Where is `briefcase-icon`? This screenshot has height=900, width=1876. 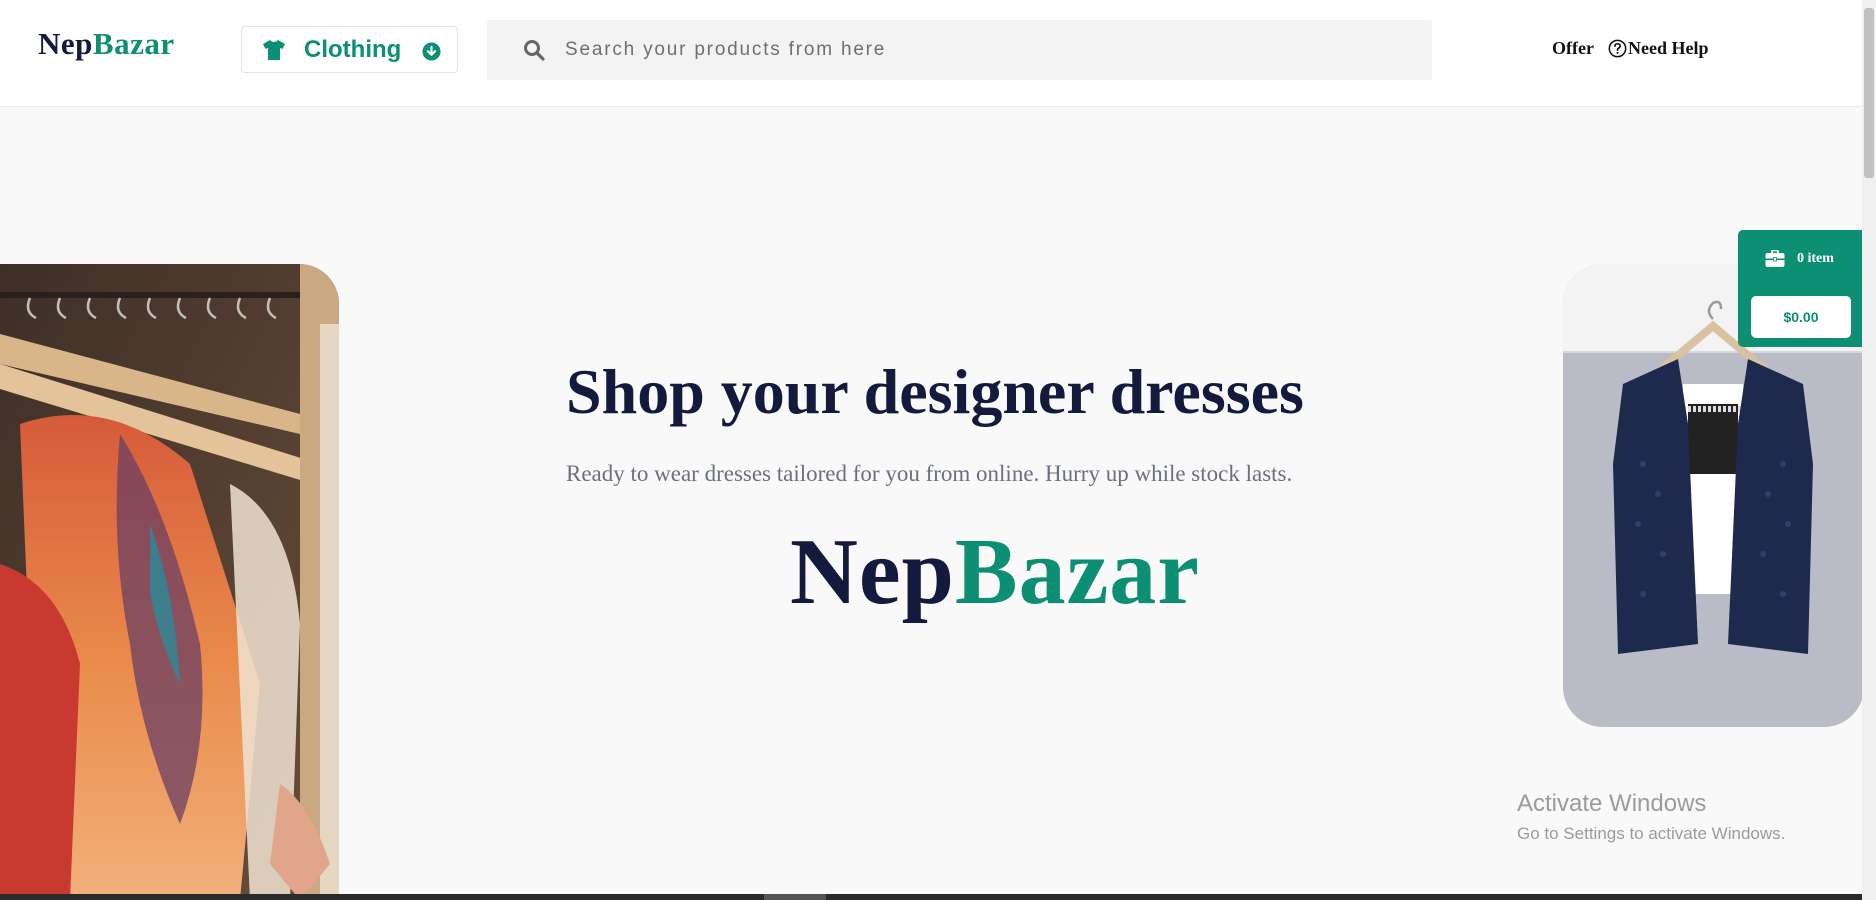
briefcase-icon is located at coordinates (1775, 258).